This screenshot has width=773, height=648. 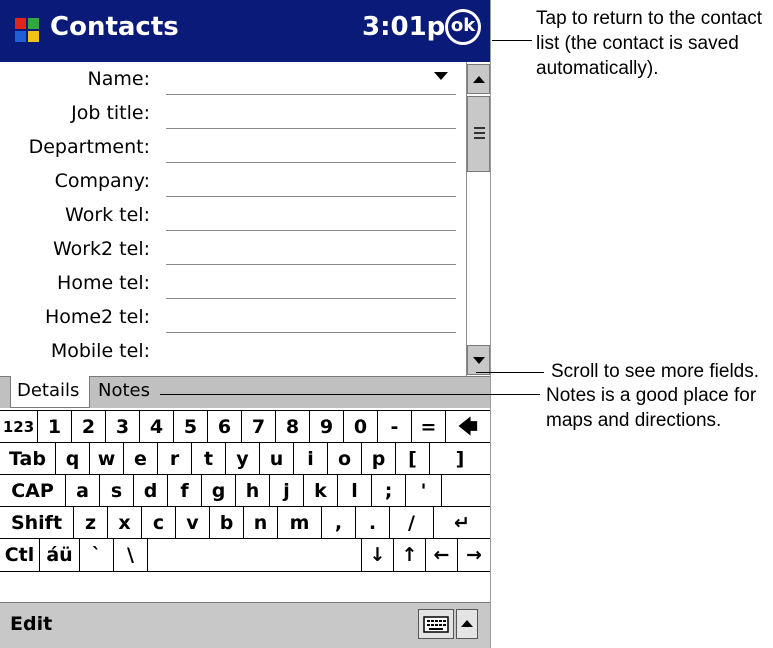 What do you see at coordinates (412, 523) in the screenshot?
I see `key: /` at bounding box center [412, 523].